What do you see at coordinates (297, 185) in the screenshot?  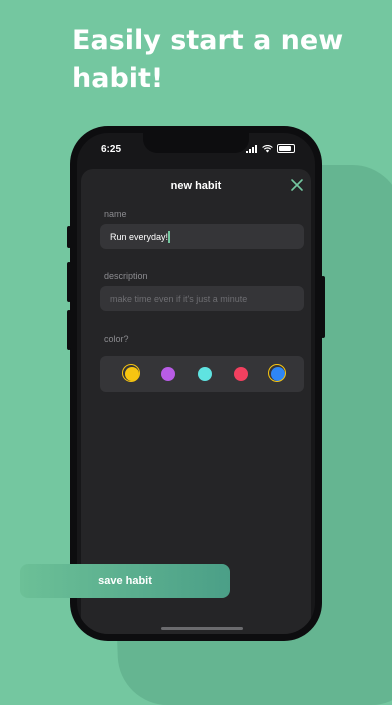 I see `close-icon` at bounding box center [297, 185].